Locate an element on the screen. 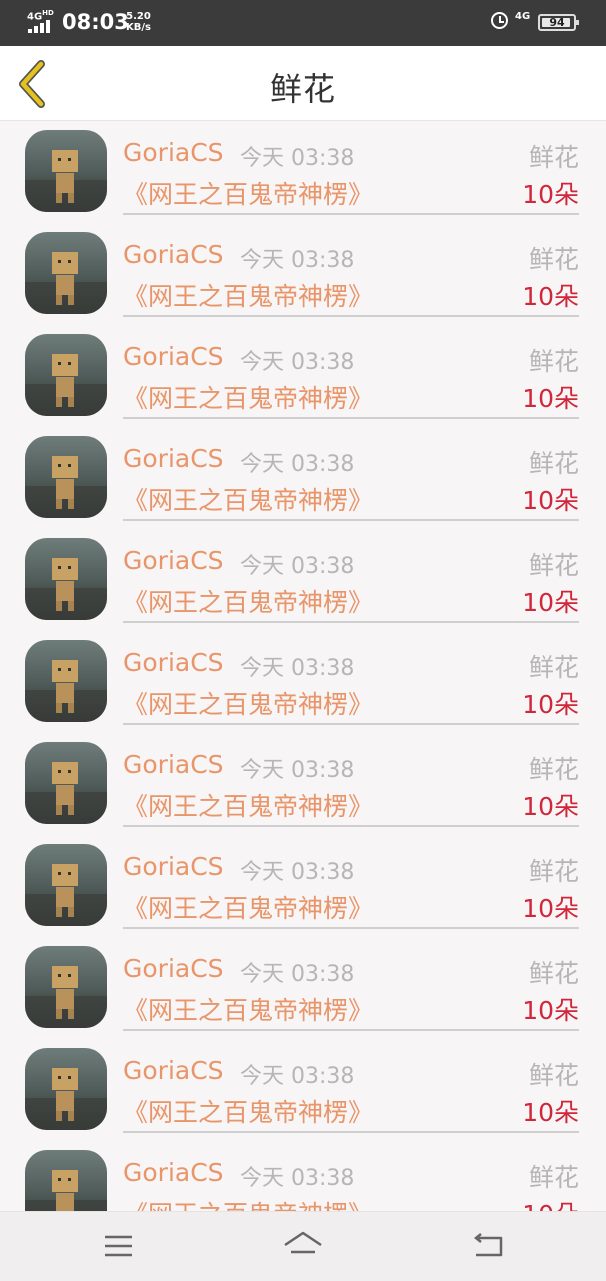  status-time: 08:03 is located at coordinates (95, 22).